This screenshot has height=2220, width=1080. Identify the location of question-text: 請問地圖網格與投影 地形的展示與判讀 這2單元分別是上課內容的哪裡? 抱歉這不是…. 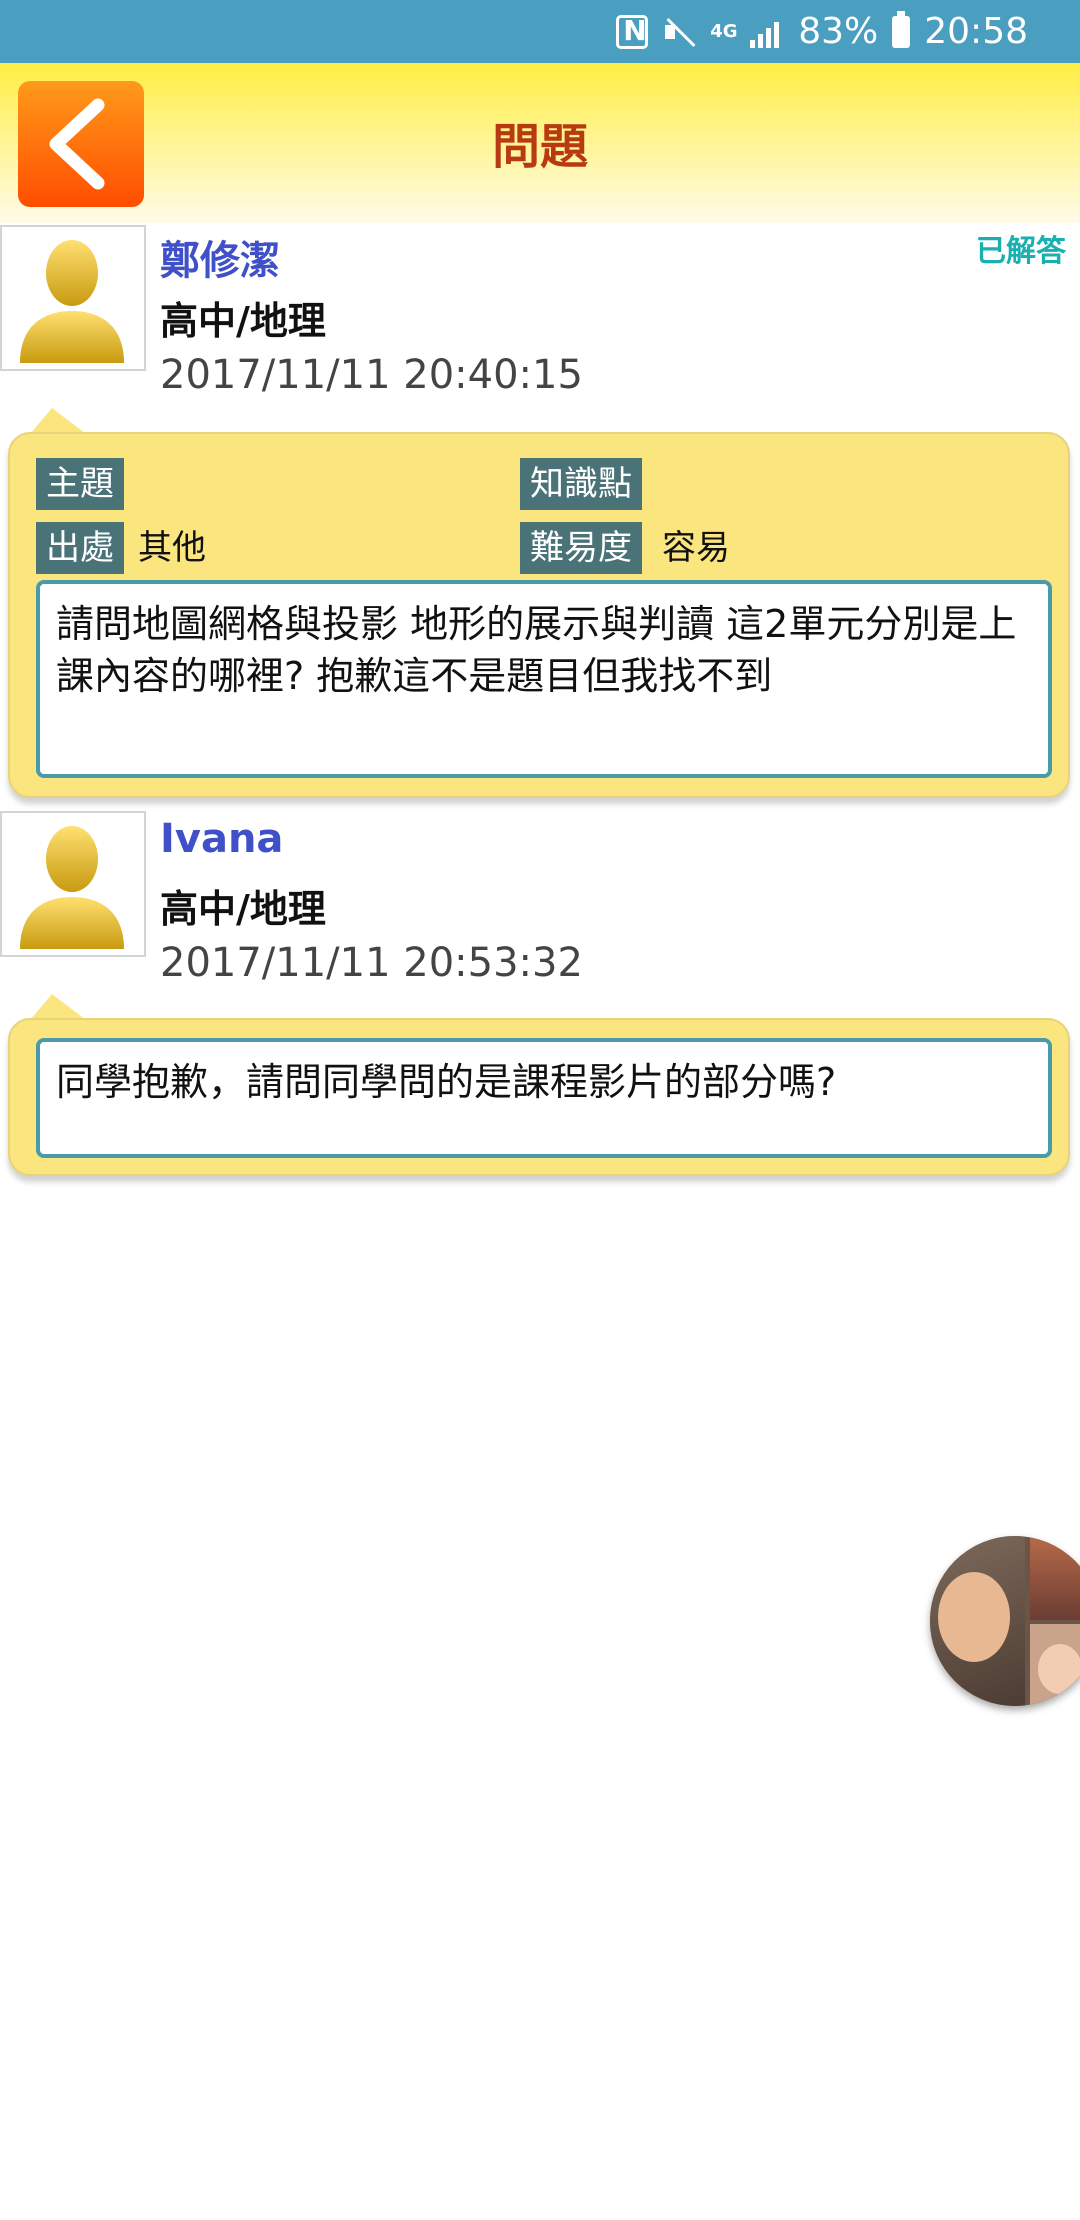
(544, 679).